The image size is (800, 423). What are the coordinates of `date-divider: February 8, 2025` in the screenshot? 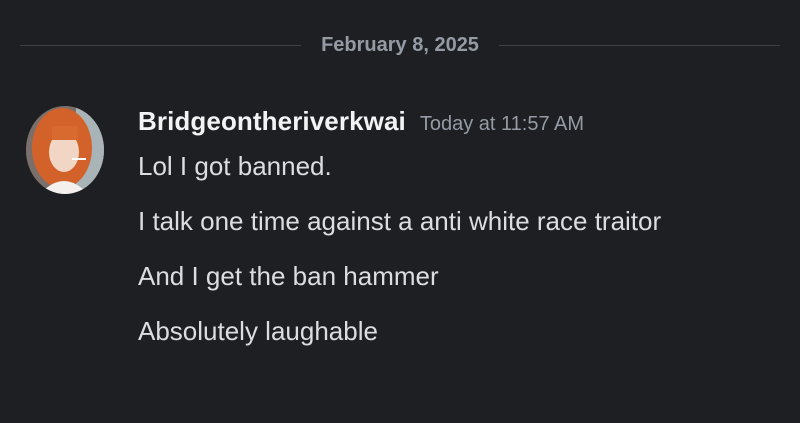 It's located at (400, 45).